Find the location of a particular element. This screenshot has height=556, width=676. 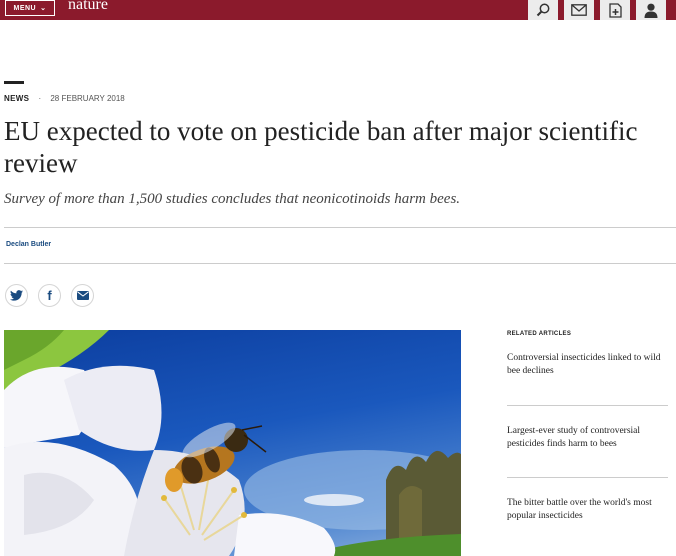

chevron-down-icon: ⌄ is located at coordinates (43, 8).